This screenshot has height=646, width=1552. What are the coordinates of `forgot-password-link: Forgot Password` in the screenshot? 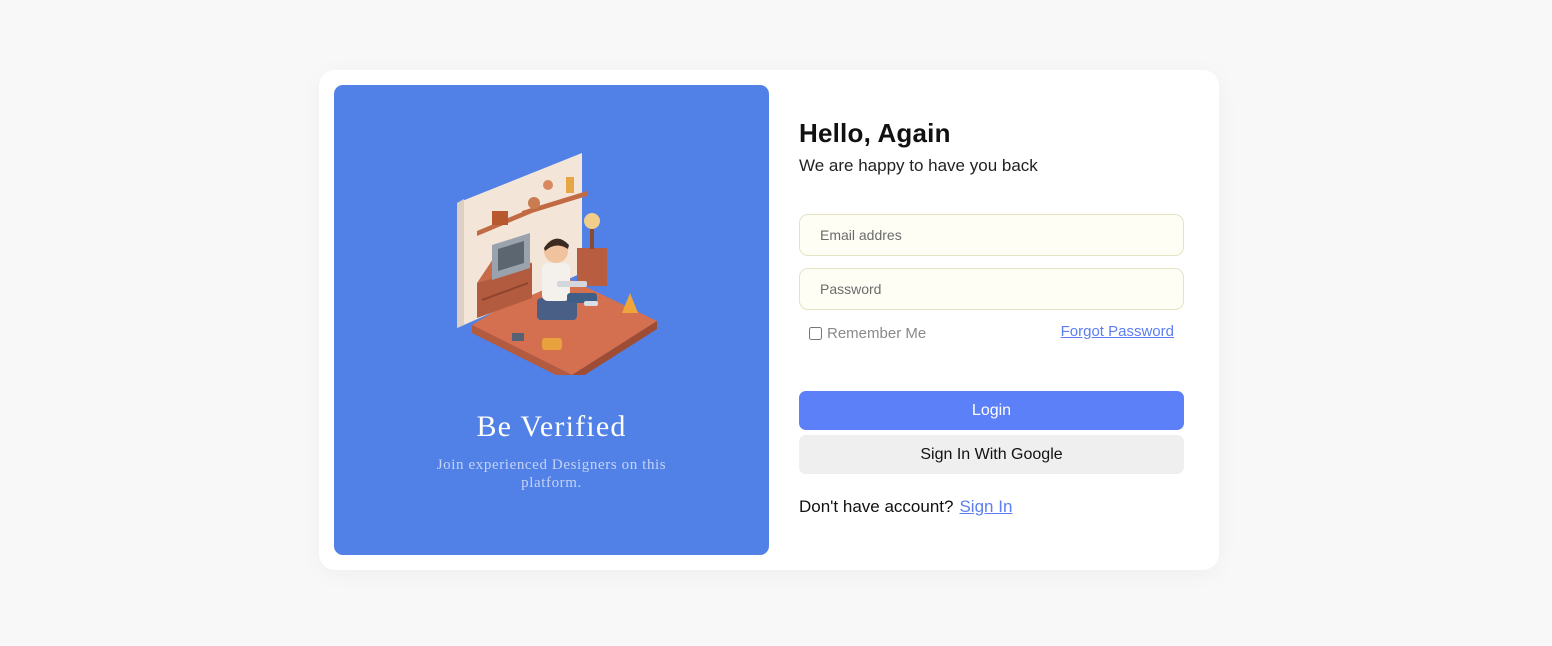 It's located at (1117, 331).